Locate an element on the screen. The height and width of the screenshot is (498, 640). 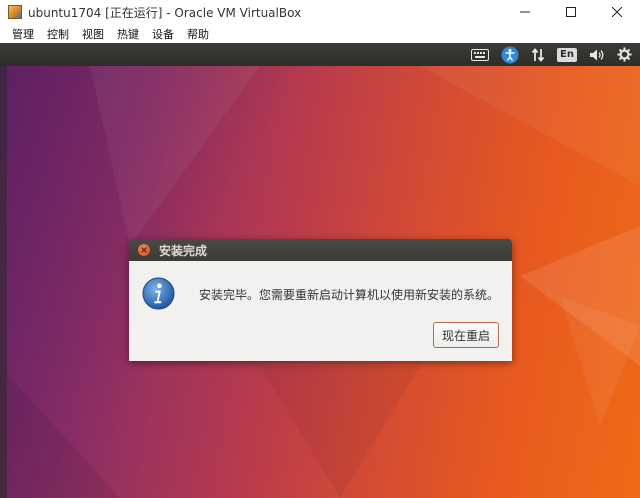
menu-view: 视图 is located at coordinates (93, 34).